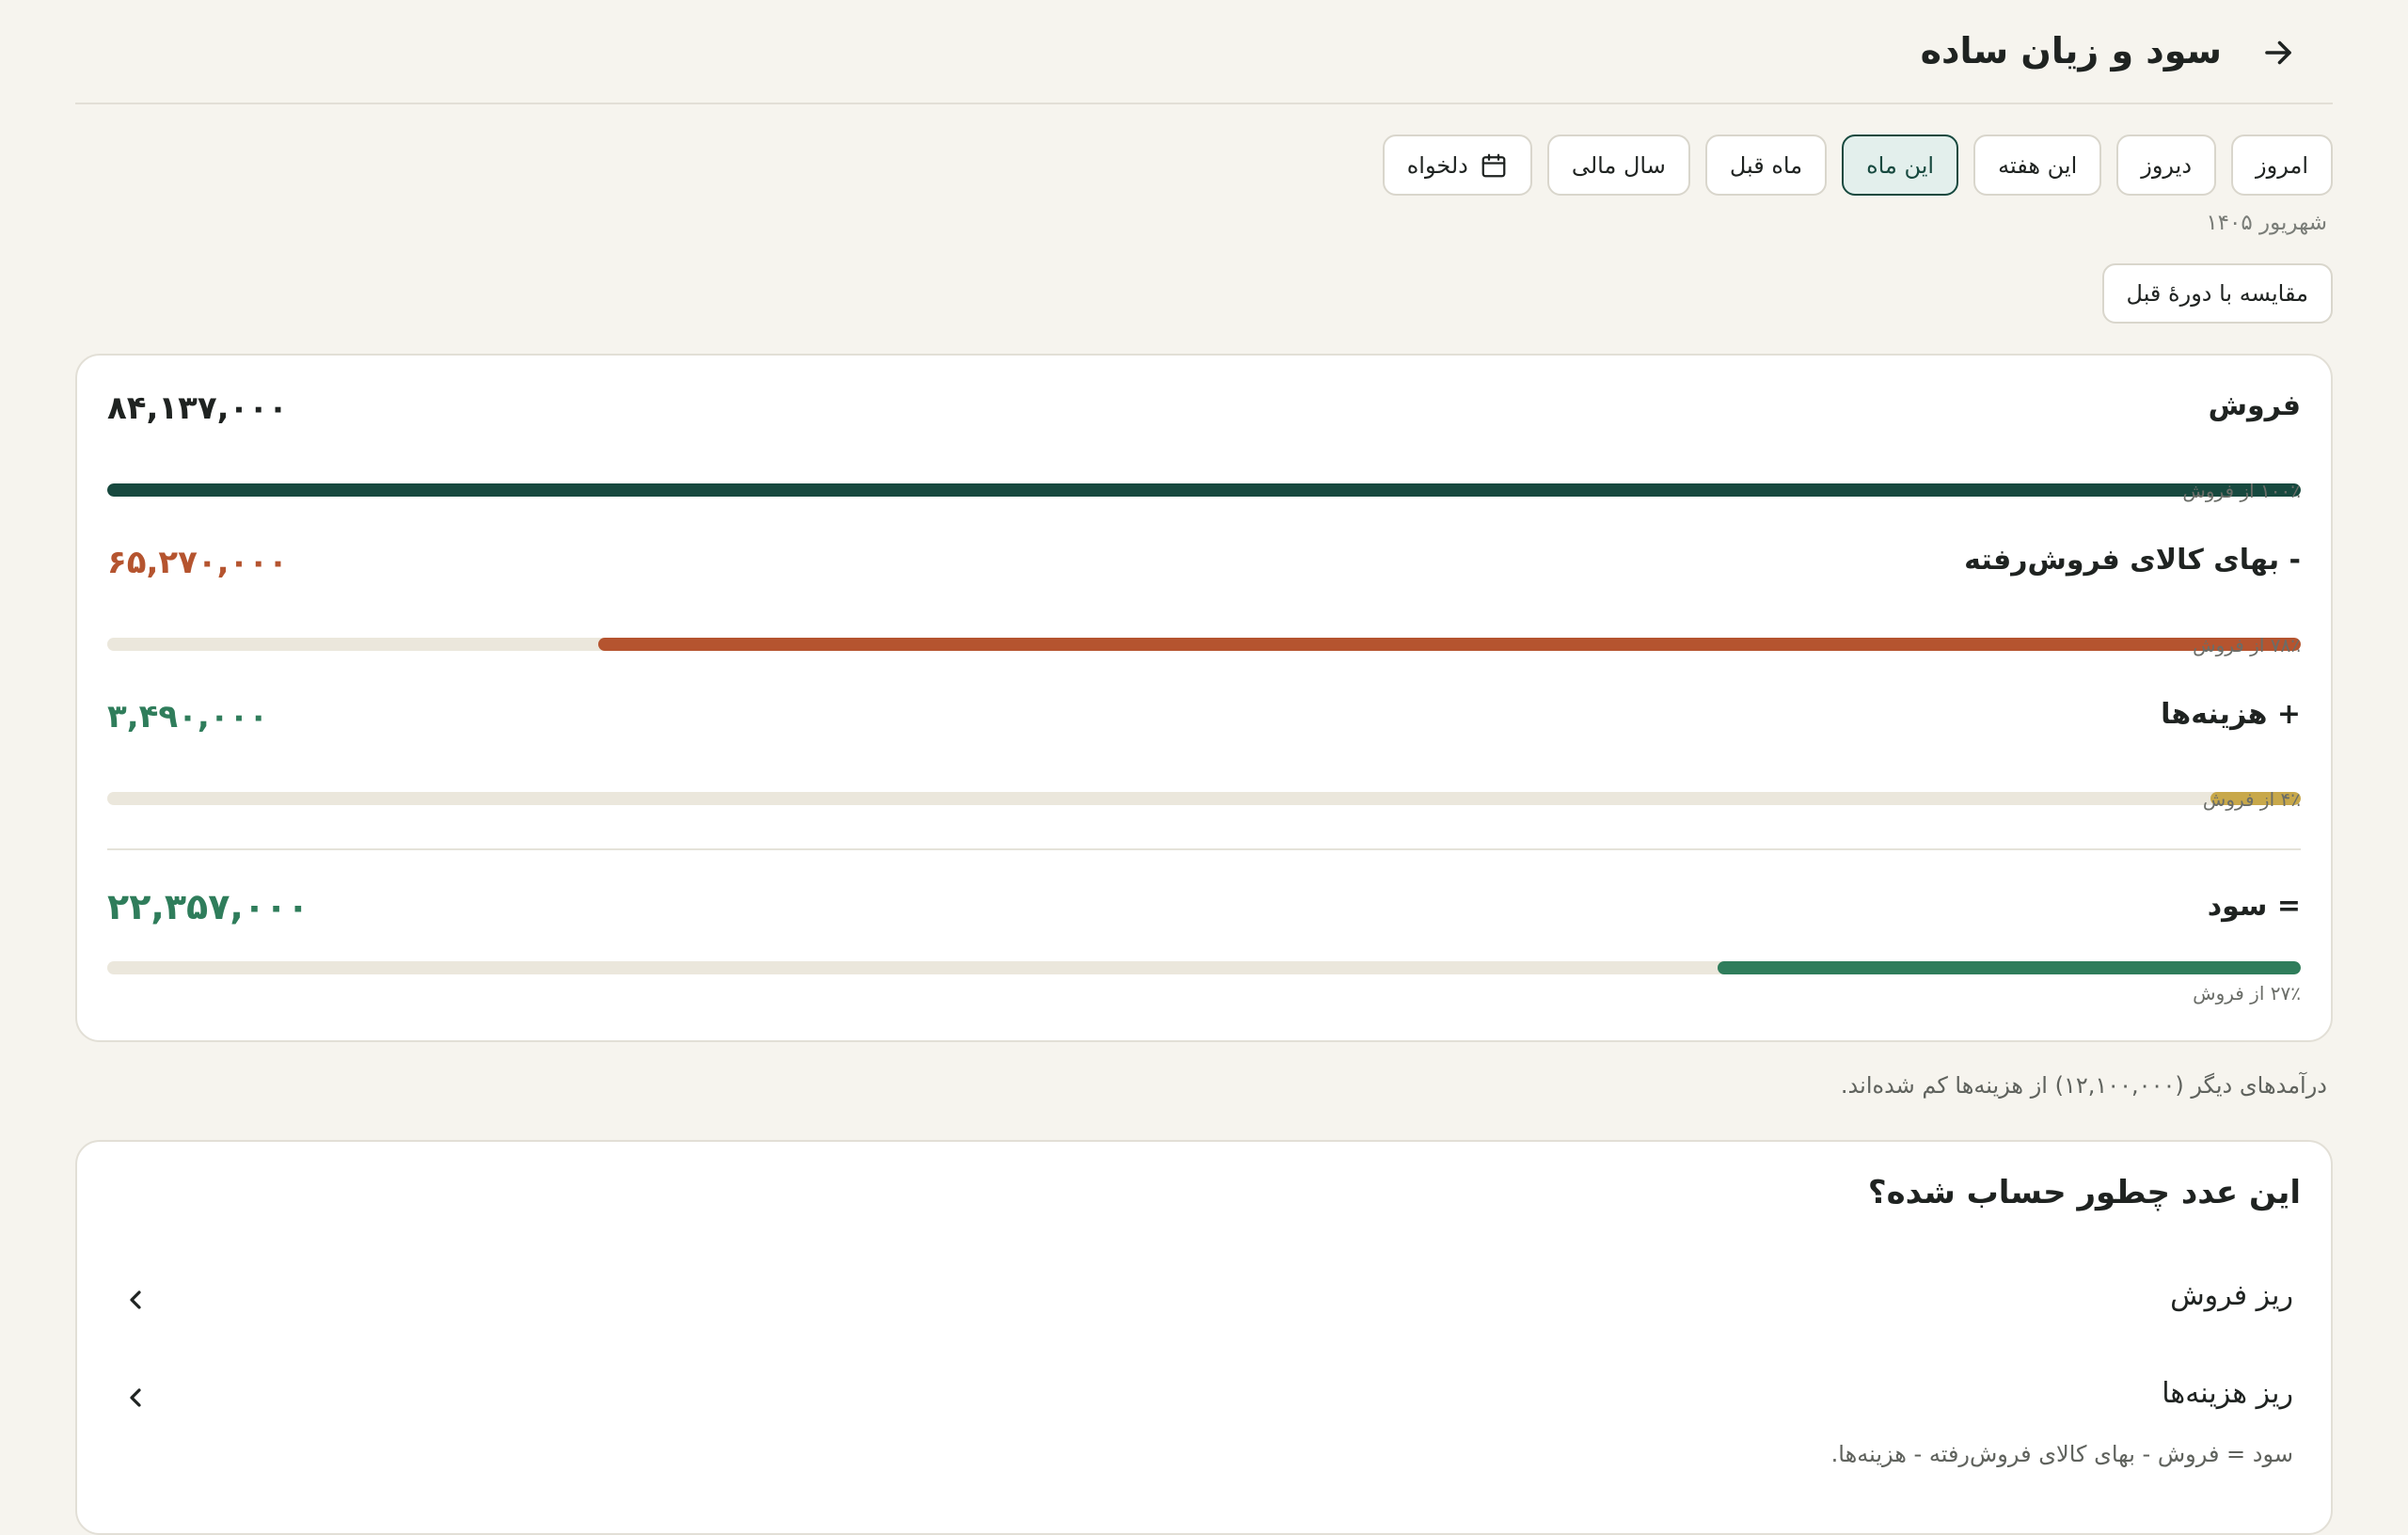  I want to click on period-chip-label: دیروز, so click(2167, 165).